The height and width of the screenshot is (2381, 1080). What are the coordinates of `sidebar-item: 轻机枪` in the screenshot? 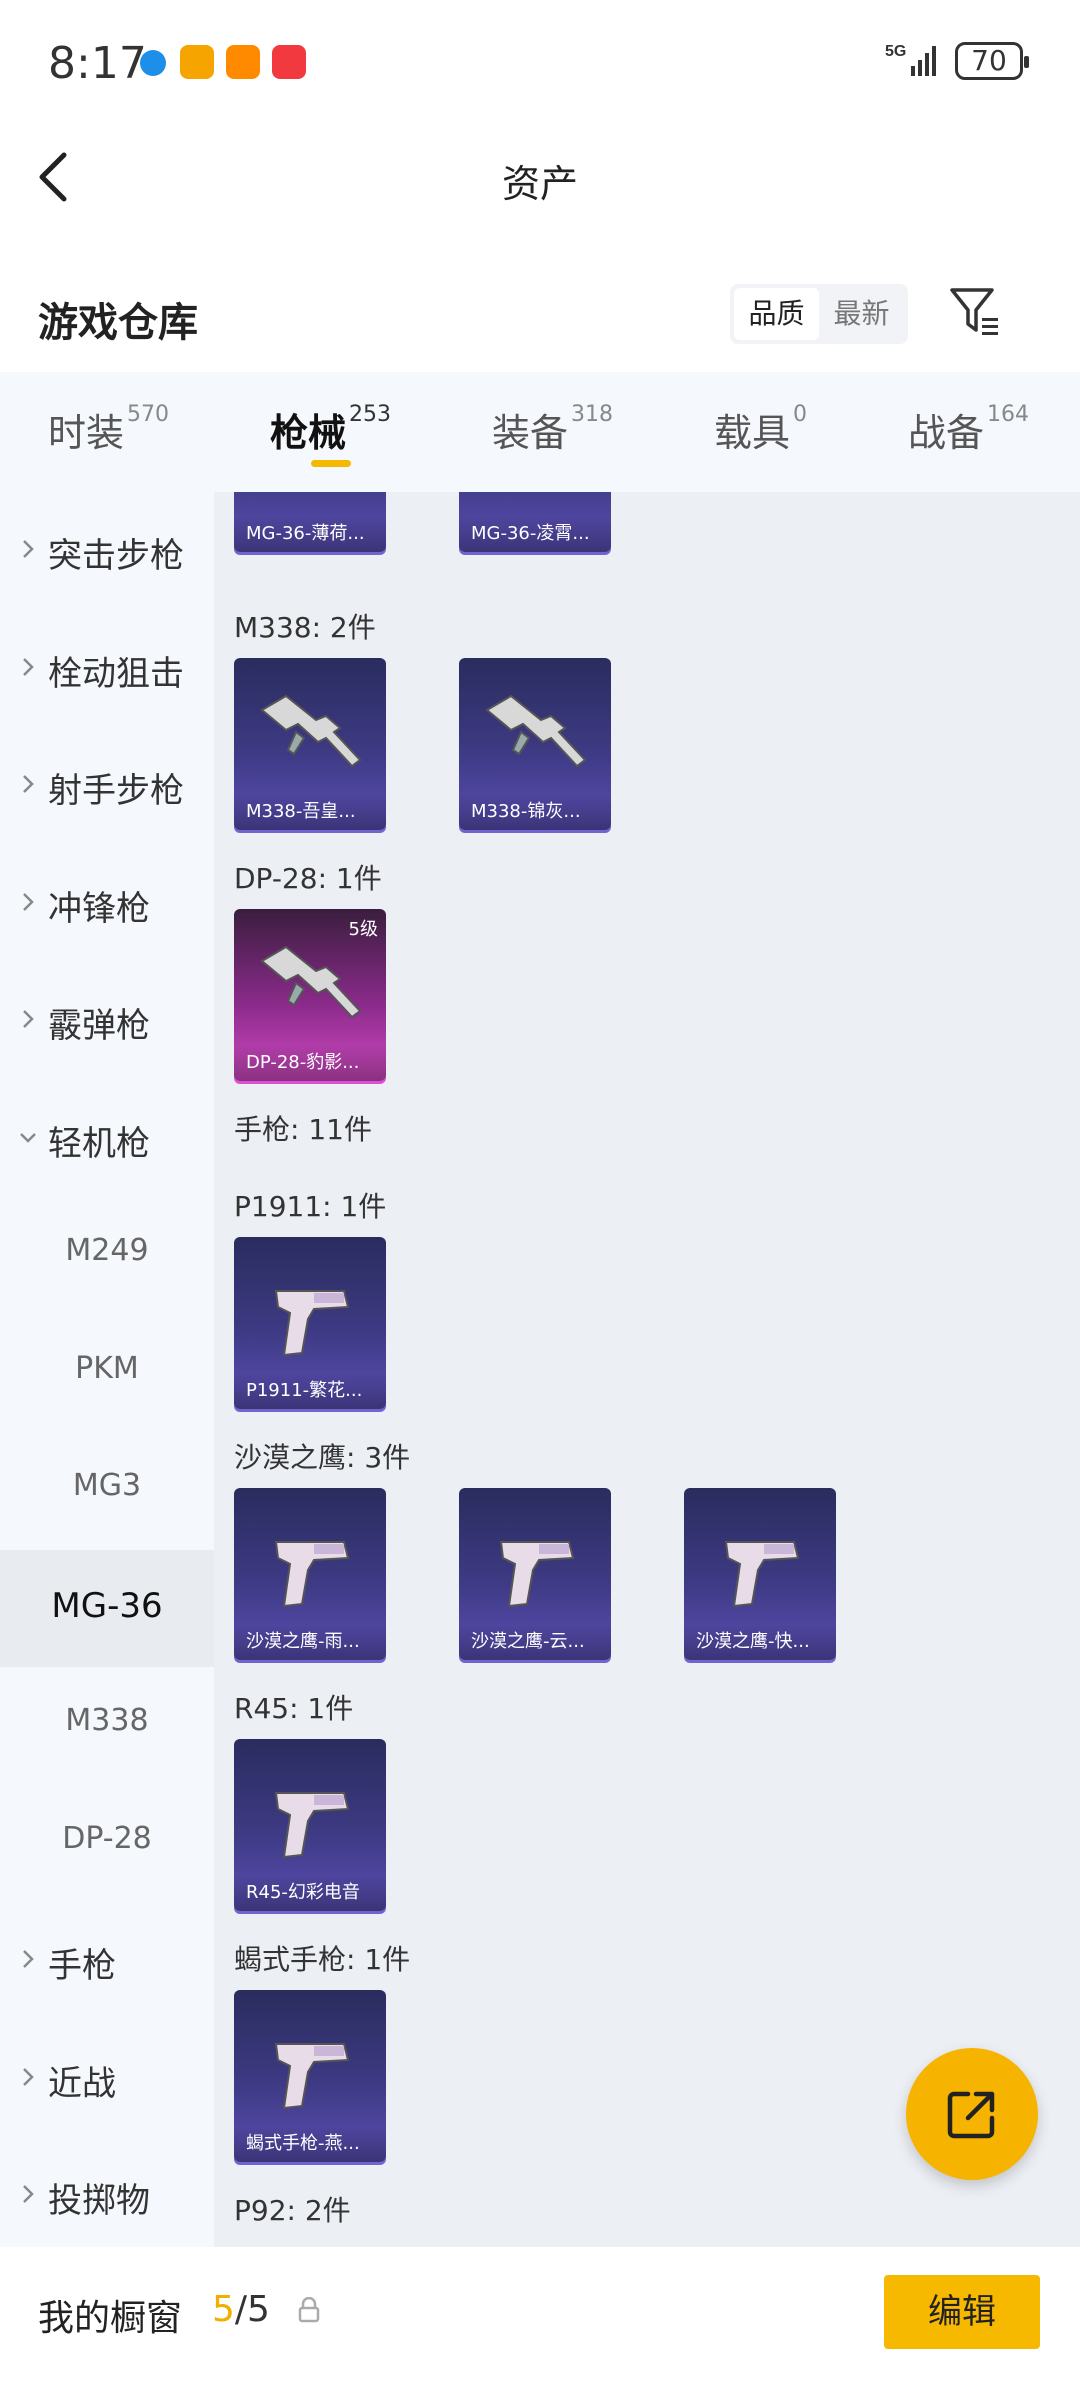 It's located at (107, 1138).